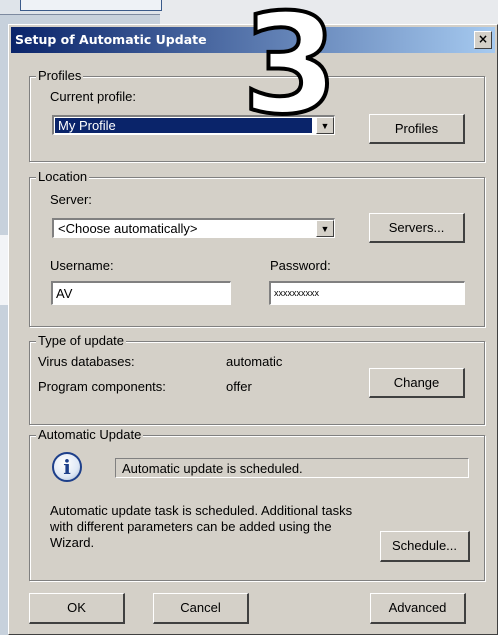 The width and height of the screenshot is (498, 635). Describe the element at coordinates (82, 265) in the screenshot. I see `username-label: Username:` at that location.